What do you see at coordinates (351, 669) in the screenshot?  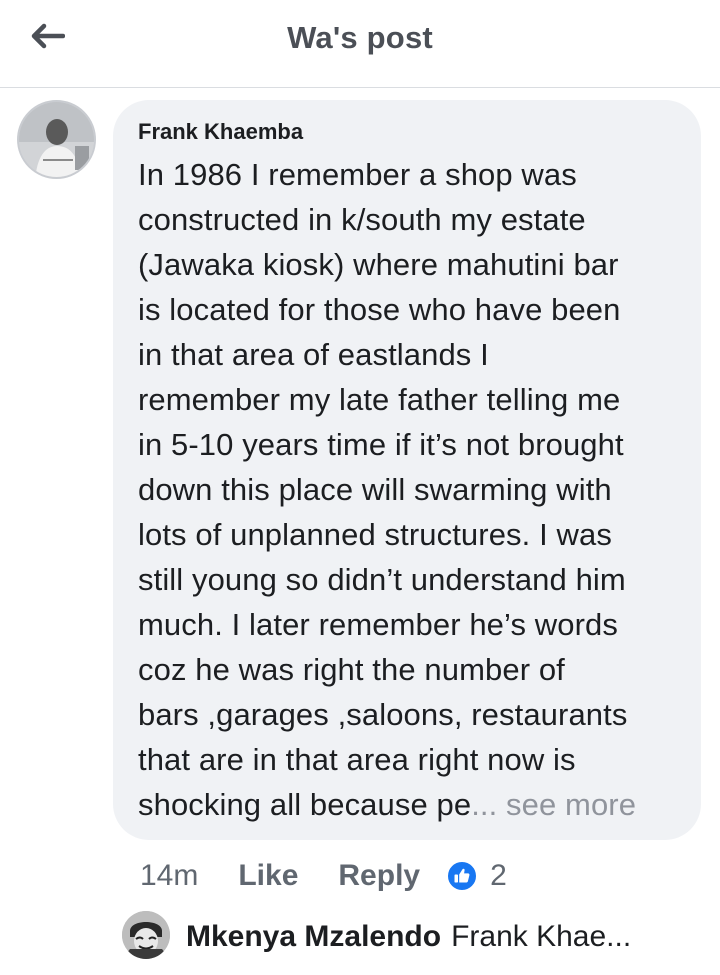 I see `comment-line: coz he was right the number of` at bounding box center [351, 669].